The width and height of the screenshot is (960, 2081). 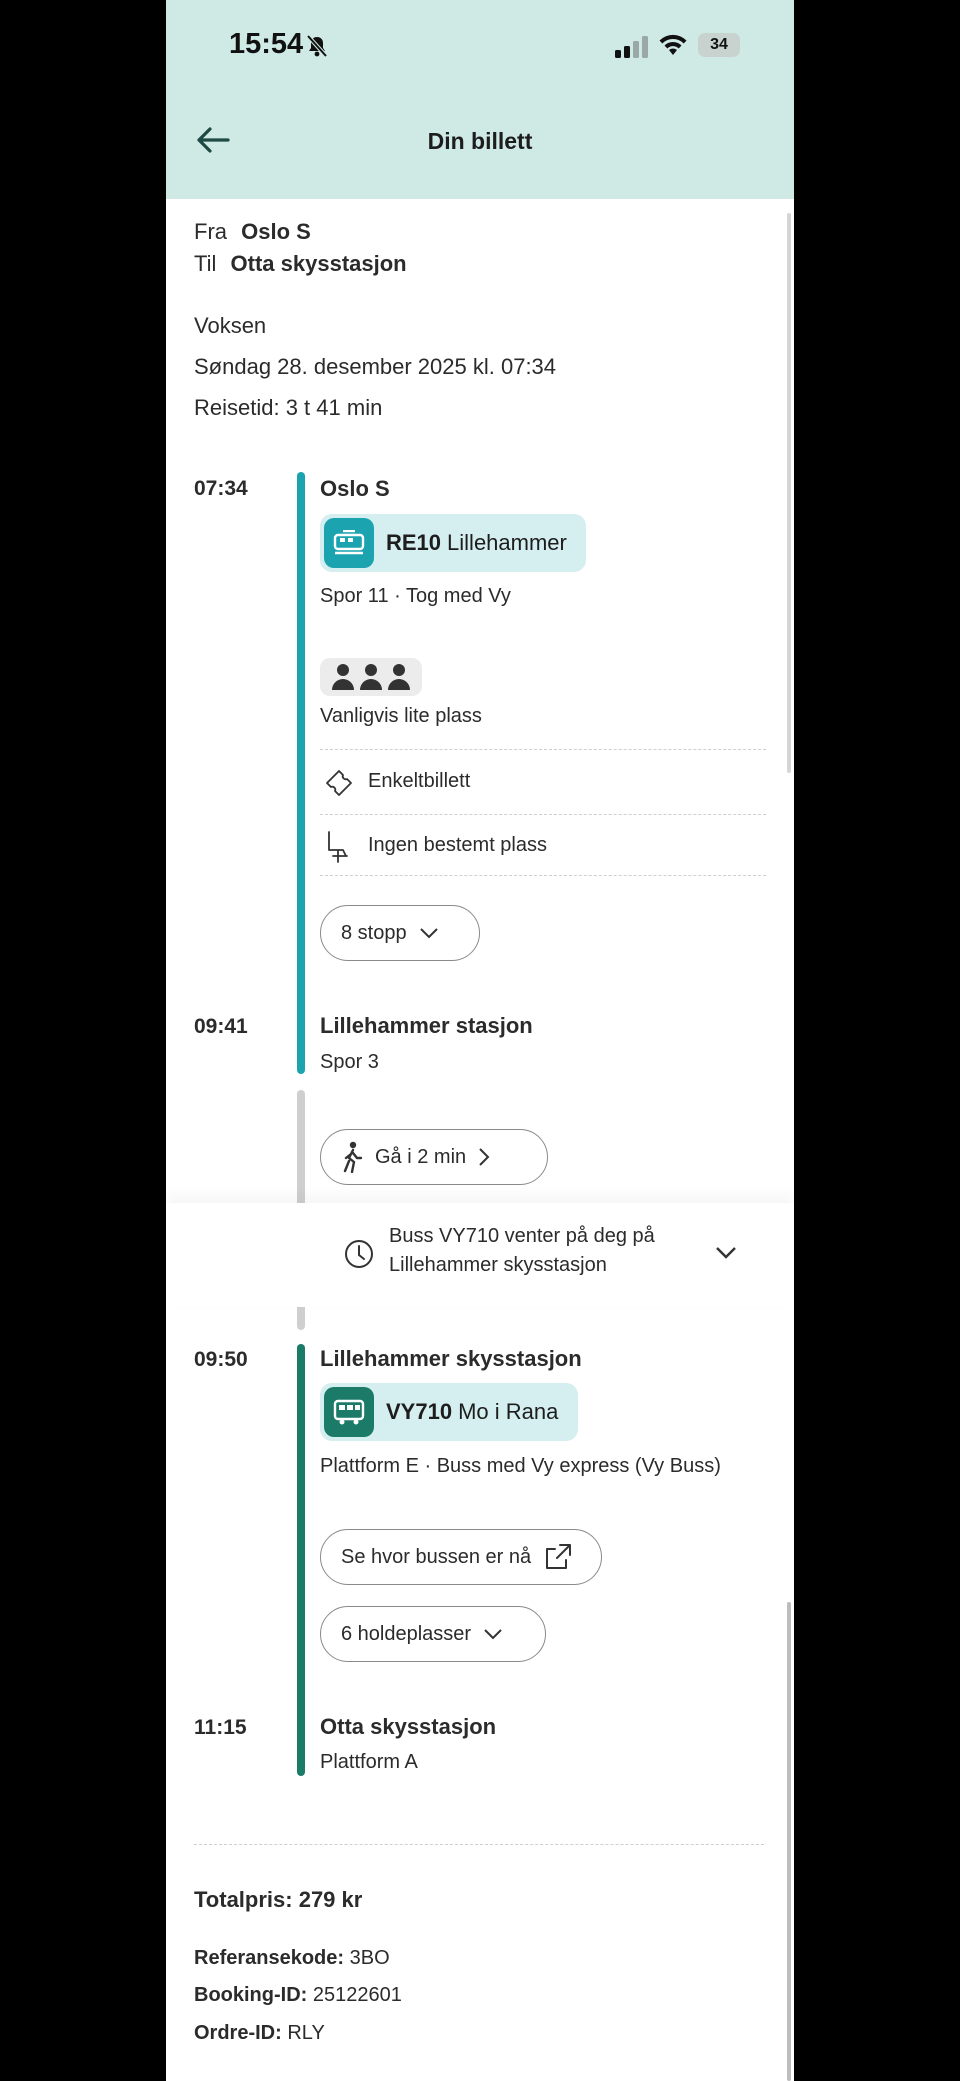 I want to click on train-leg-line, so click(x=301, y=773).